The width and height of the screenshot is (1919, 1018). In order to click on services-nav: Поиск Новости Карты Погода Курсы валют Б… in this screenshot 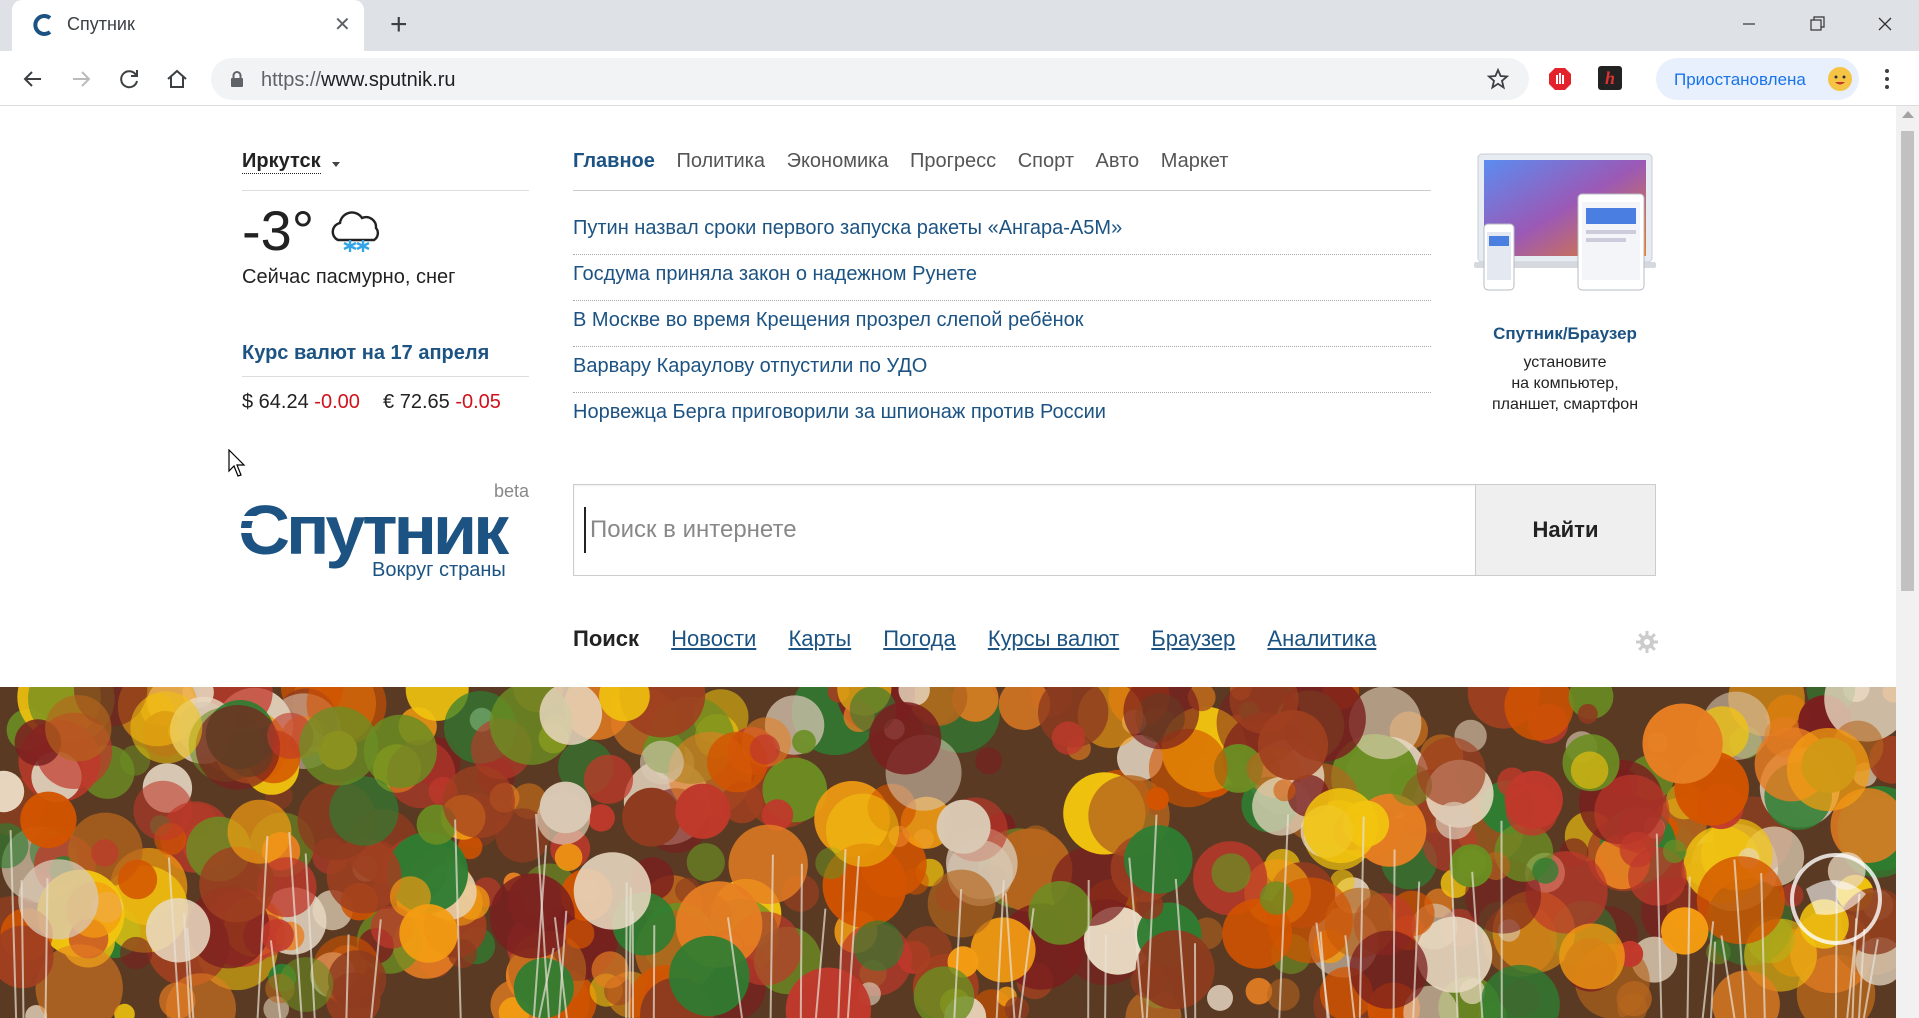, I will do `click(987, 639)`.